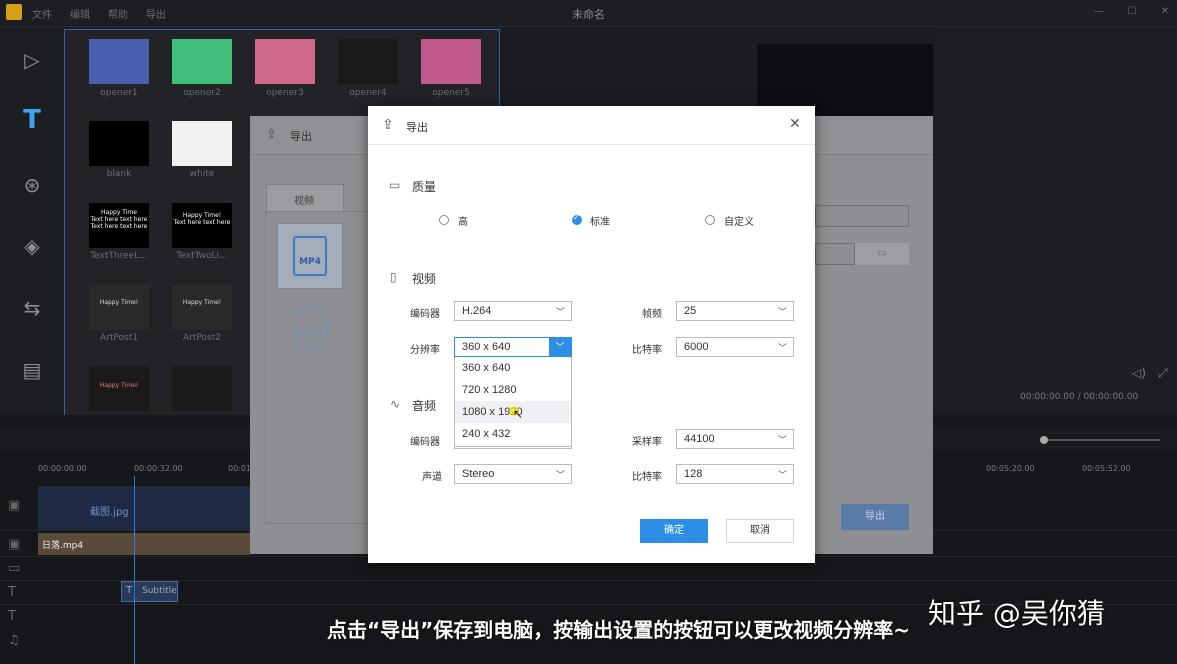 The width and height of the screenshot is (1177, 664). What do you see at coordinates (513, 390) in the screenshot?
I see `resolution-option: 720 x 1280` at bounding box center [513, 390].